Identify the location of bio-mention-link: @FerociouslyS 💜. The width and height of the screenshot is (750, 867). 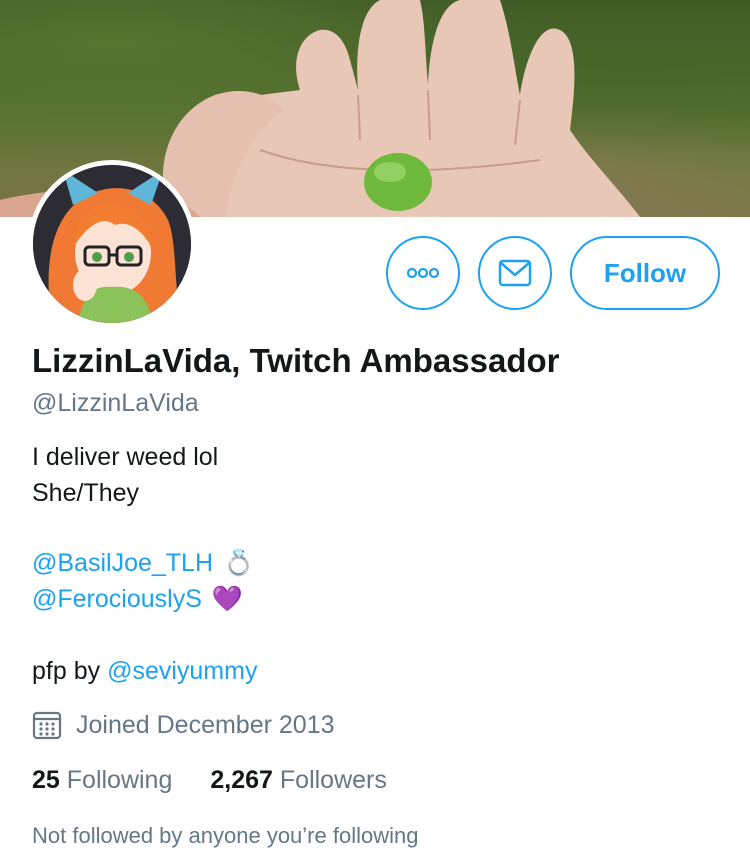
(137, 599).